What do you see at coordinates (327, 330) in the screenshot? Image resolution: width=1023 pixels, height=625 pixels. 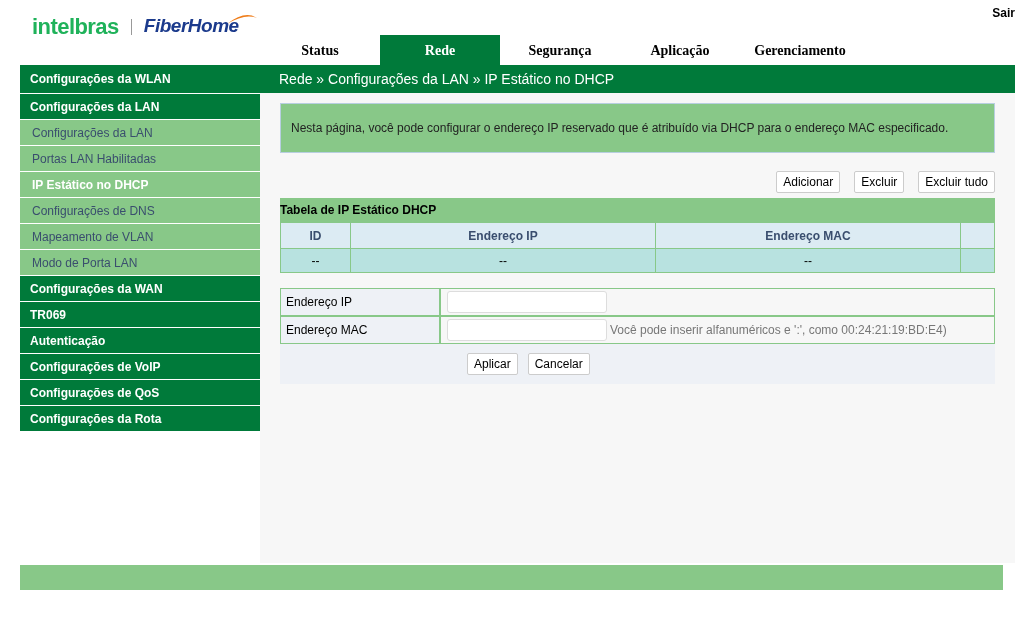 I see `field-label: Endereço MAC` at bounding box center [327, 330].